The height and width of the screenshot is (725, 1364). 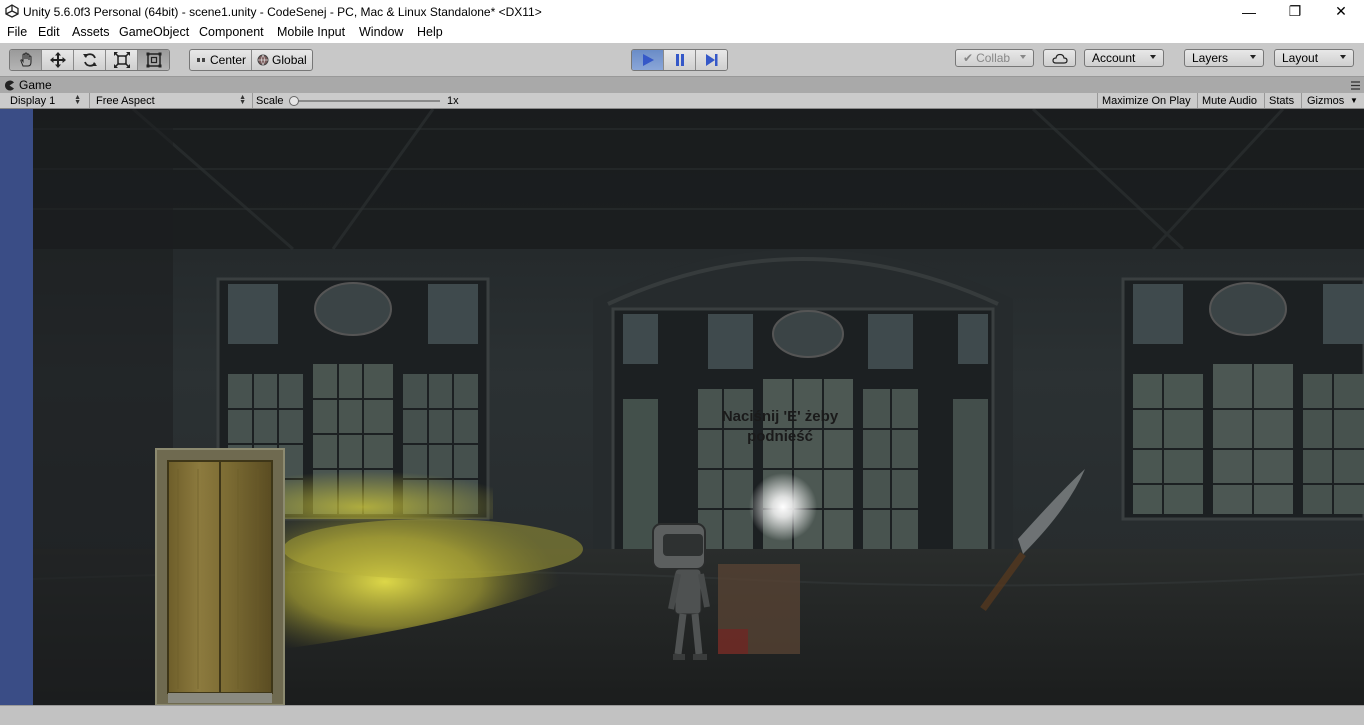 I want to click on scale-slider-thumb, so click(x=294, y=101).